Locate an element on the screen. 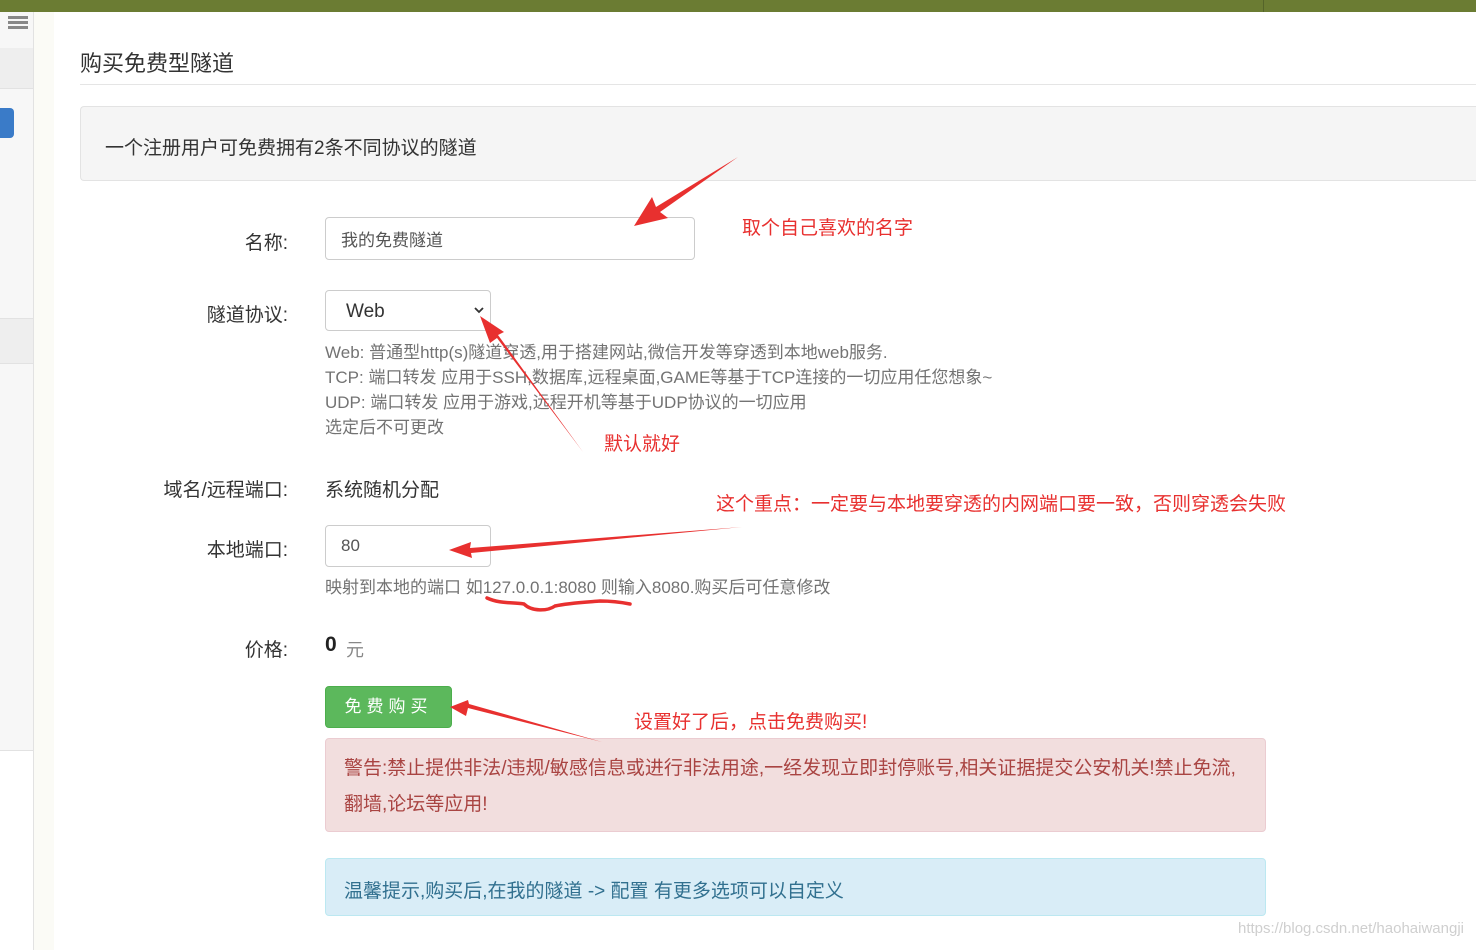 This screenshot has height=951, width=1476. arrow-to-port is located at coordinates (595, 542).